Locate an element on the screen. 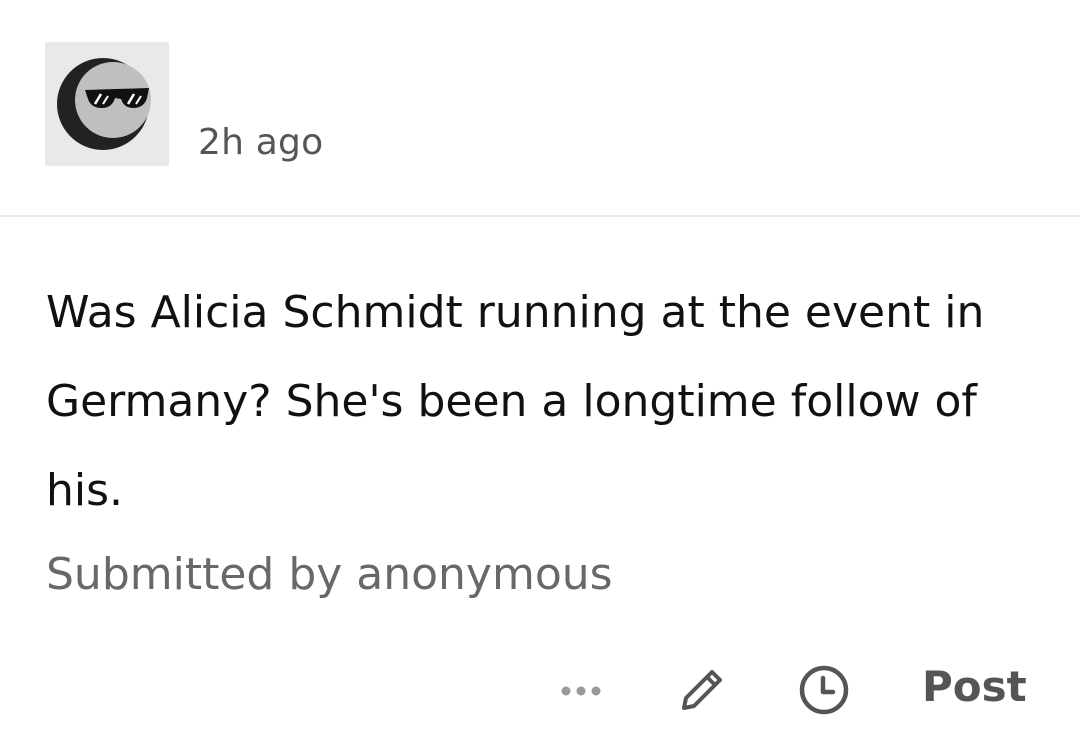 This screenshot has width=1080, height=749. clock-icon is located at coordinates (824, 690).